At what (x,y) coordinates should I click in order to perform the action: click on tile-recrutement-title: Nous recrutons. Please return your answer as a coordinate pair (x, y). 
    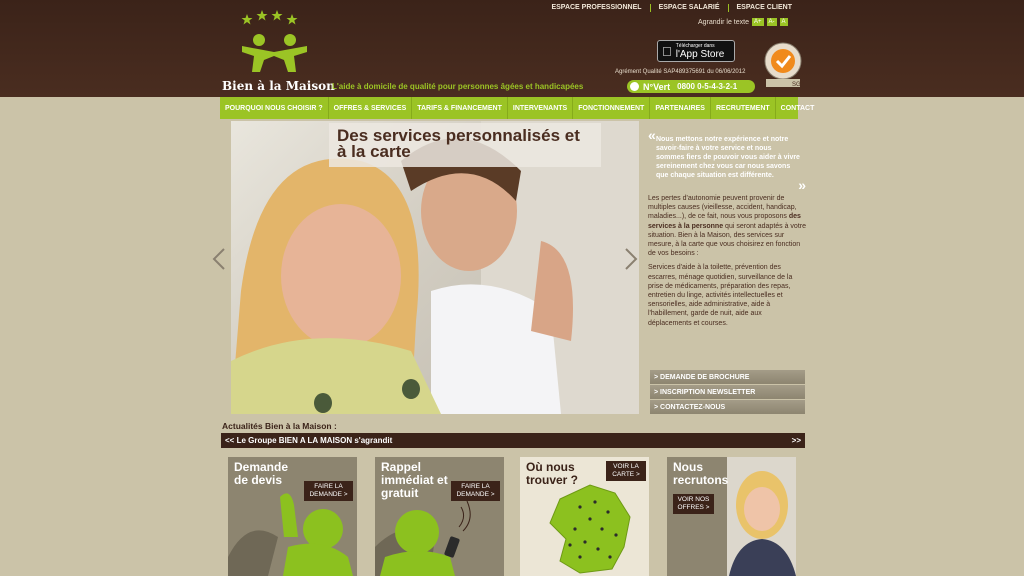
    Looking at the image, I should click on (701, 473).